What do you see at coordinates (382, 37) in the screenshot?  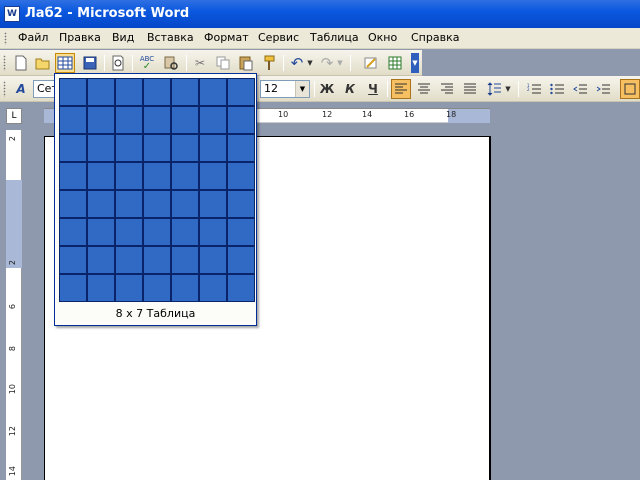 I see `menu-window: Окно` at bounding box center [382, 37].